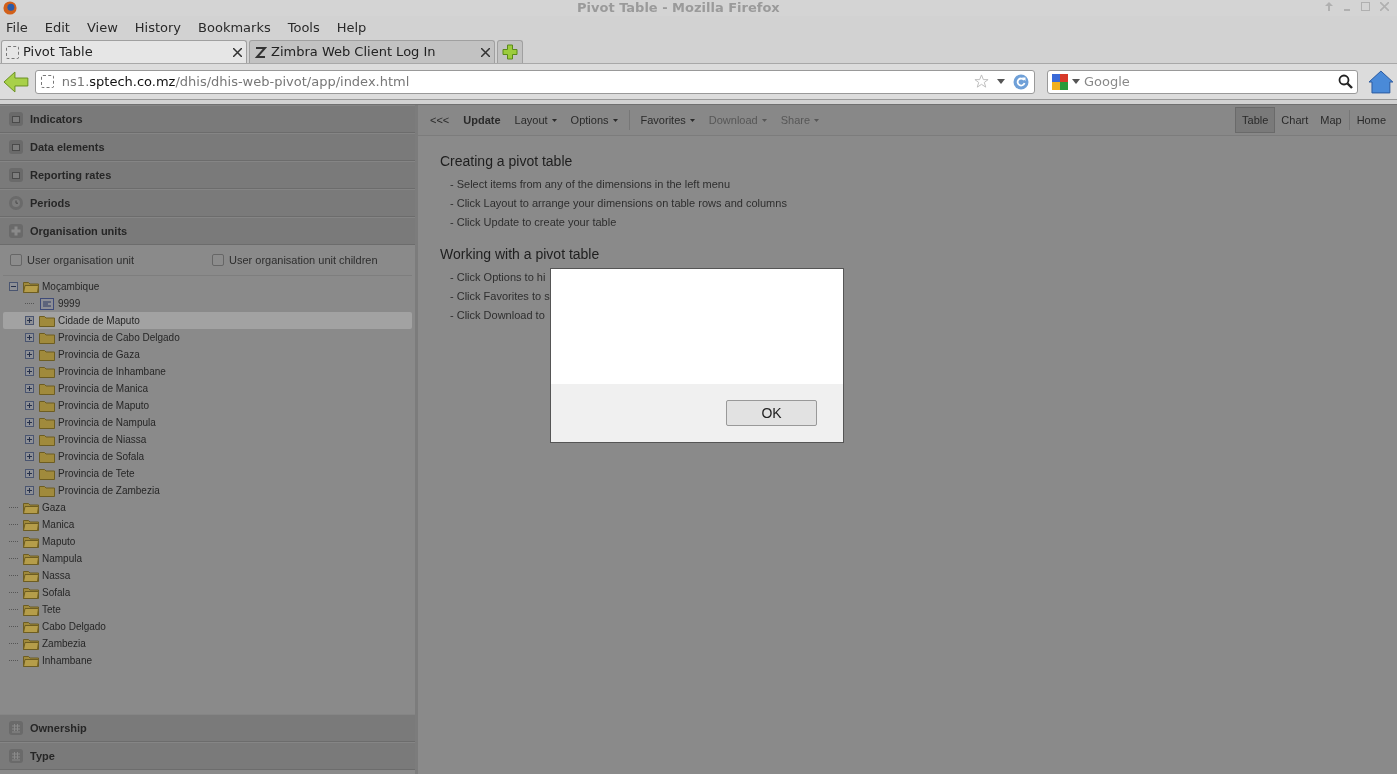 This screenshot has height=774, width=1397. What do you see at coordinates (440, 120) in the screenshot?
I see `toolbar-button: <<<` at bounding box center [440, 120].